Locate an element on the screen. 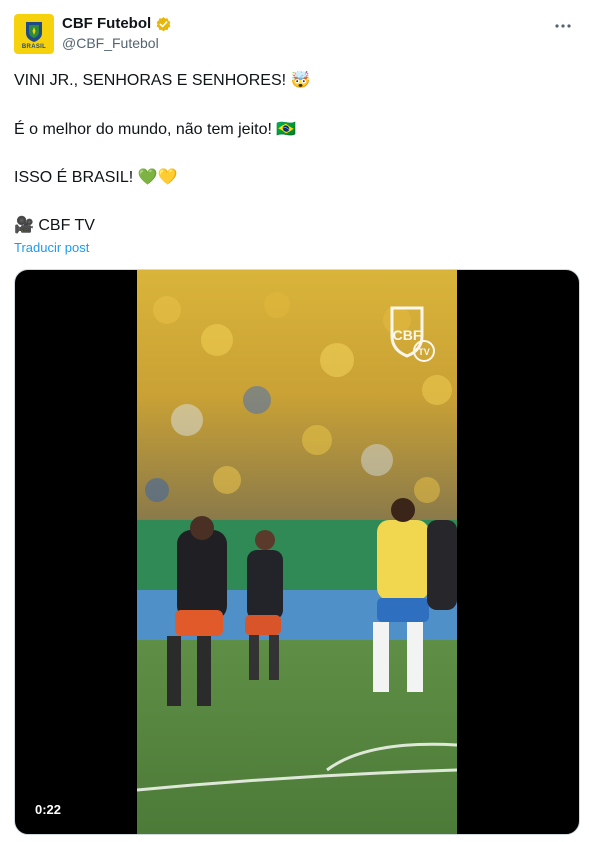  tweet-line-2: É o melhor do mundo, não tem jeito! 🇧🇷 is located at coordinates (155, 129).